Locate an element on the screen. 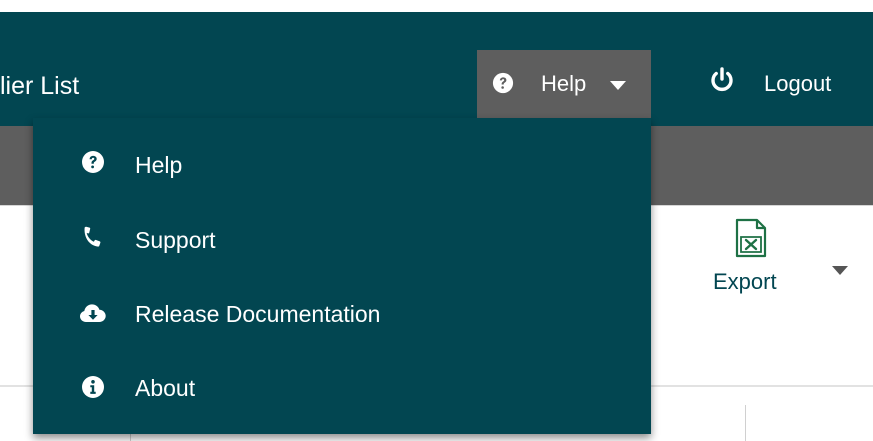 The image size is (873, 441). menu-item-release-documentation: Release Documentation is located at coordinates (342, 314).